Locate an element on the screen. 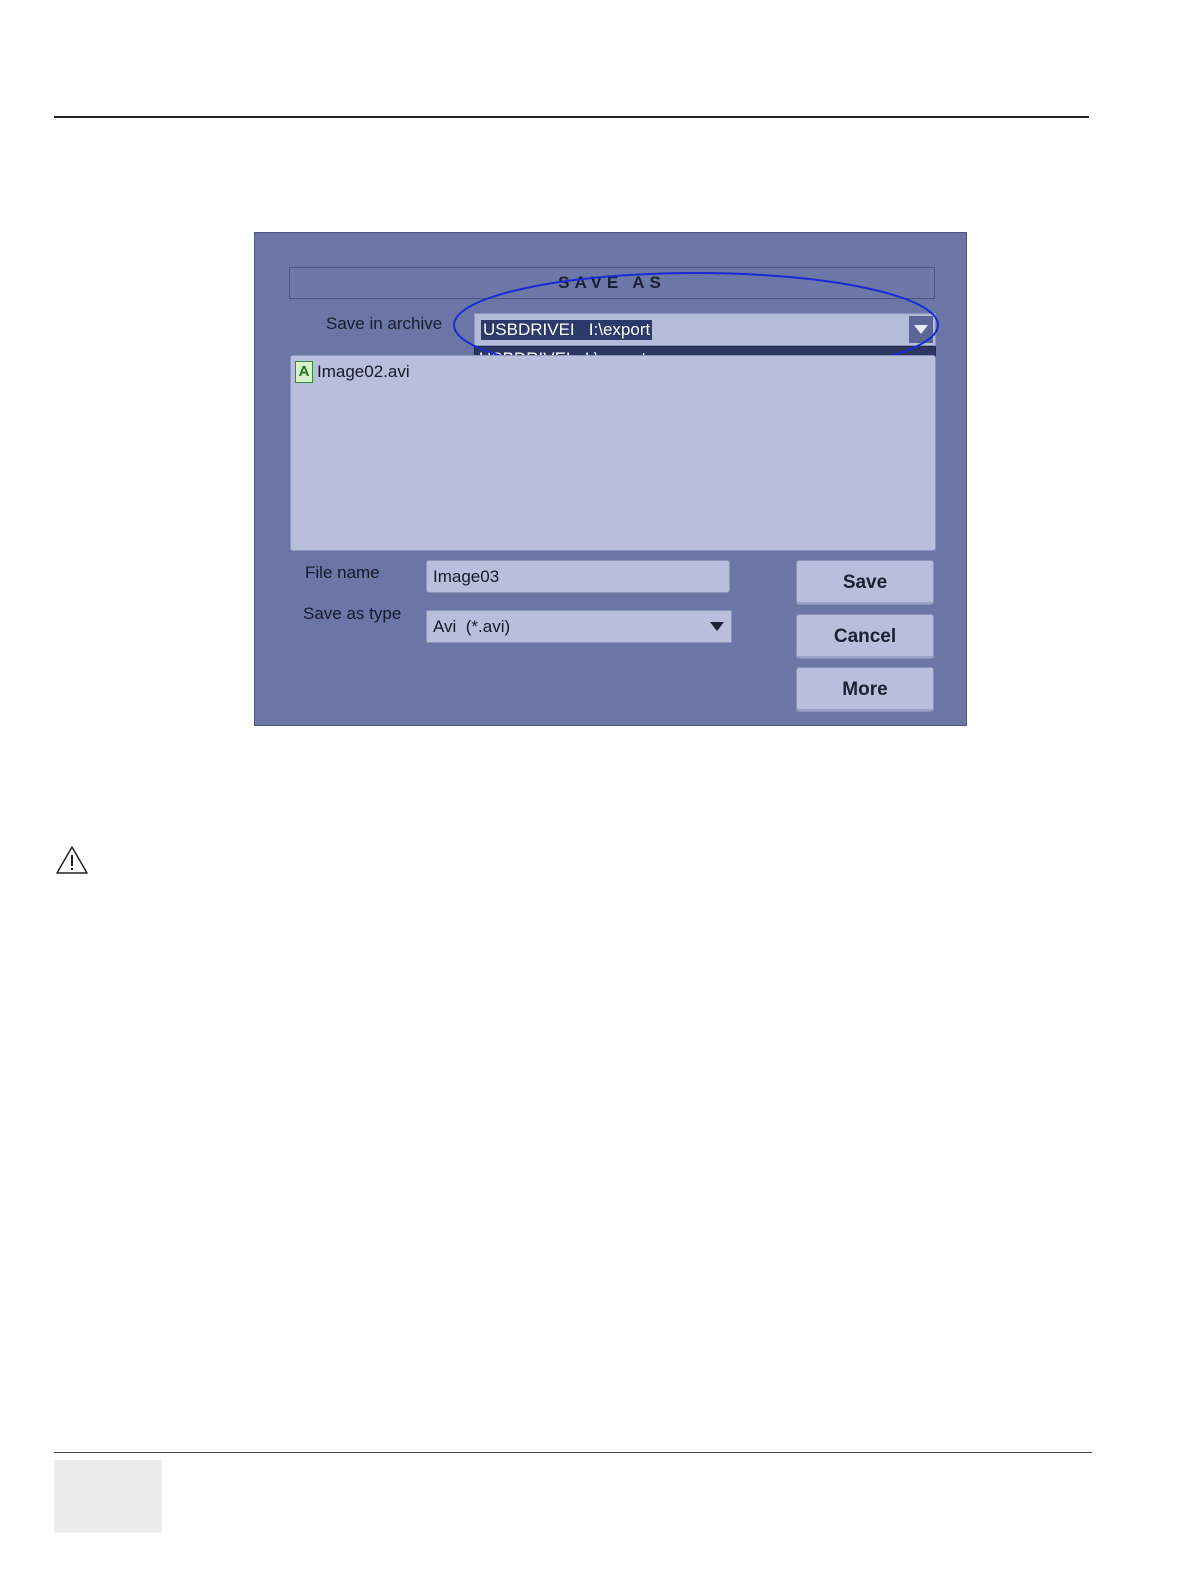 The height and width of the screenshot is (1584, 1190). footer-box is located at coordinates (108, 1496).